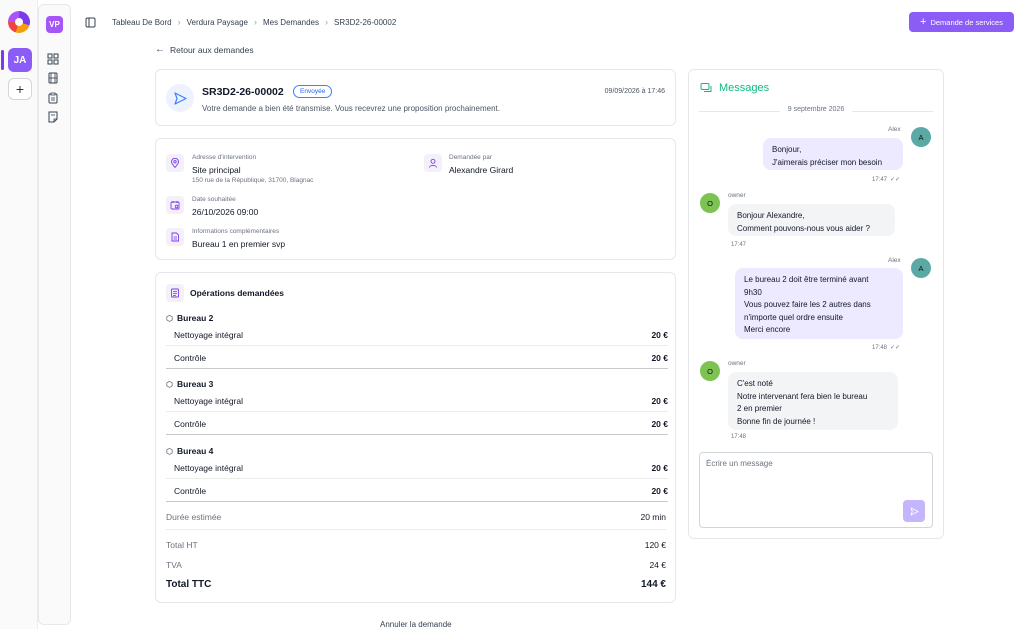  What do you see at coordinates (416, 545) in the screenshot?
I see `total-ht-row: Total HT 120 €` at bounding box center [416, 545].